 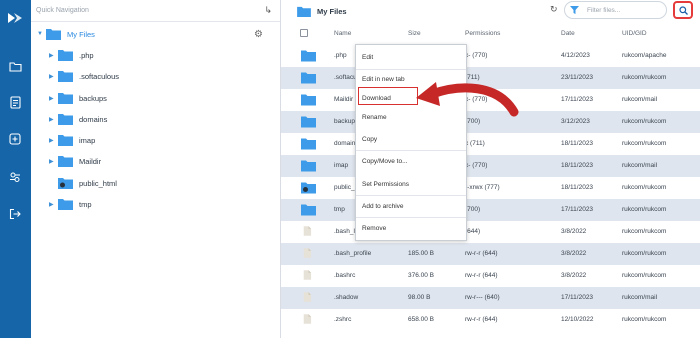 What do you see at coordinates (15, 102) in the screenshot?
I see `document-icon` at bounding box center [15, 102].